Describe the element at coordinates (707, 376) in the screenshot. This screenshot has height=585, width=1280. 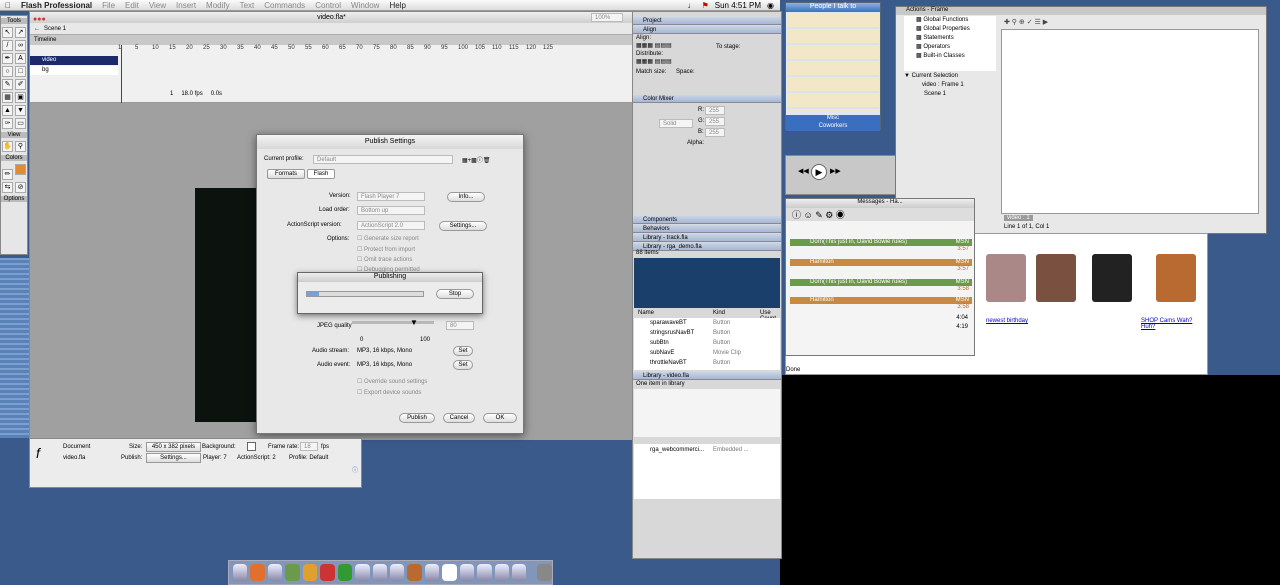
I see `library-video-header: Library - video.fla` at that location.